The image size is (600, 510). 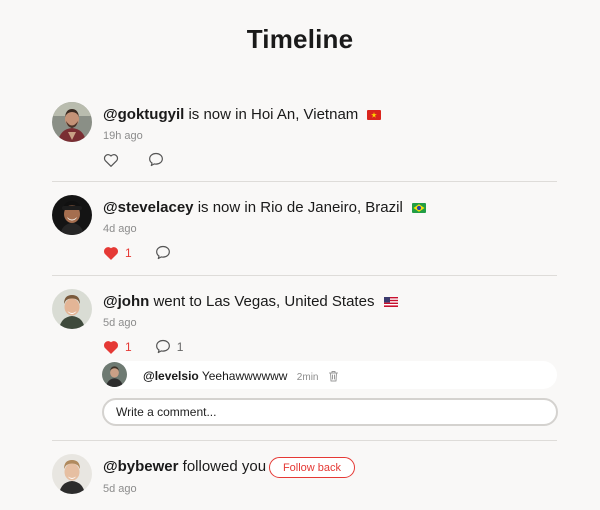 I want to click on vietnam-flag-icon, so click(x=374, y=115).